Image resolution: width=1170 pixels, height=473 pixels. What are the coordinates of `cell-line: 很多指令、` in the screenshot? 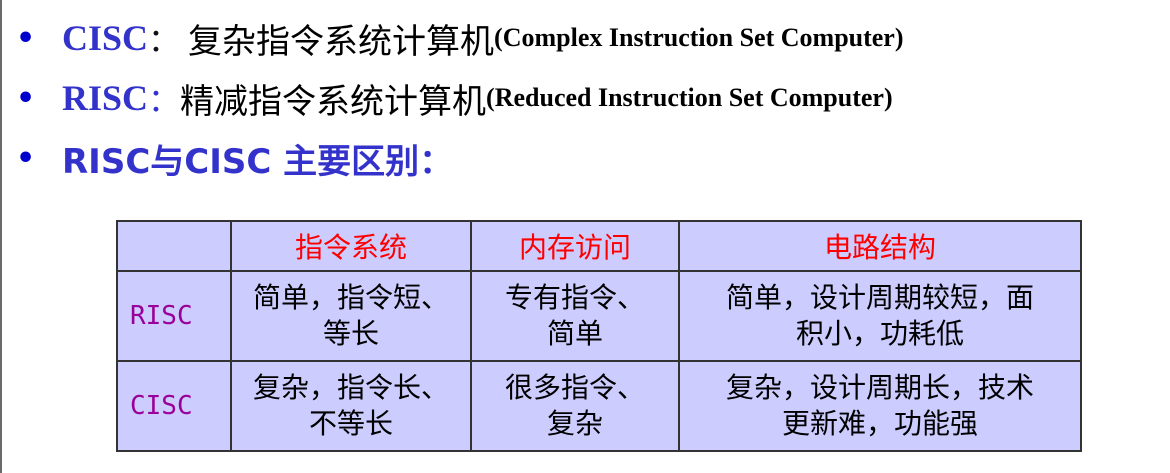 It's located at (574, 387).